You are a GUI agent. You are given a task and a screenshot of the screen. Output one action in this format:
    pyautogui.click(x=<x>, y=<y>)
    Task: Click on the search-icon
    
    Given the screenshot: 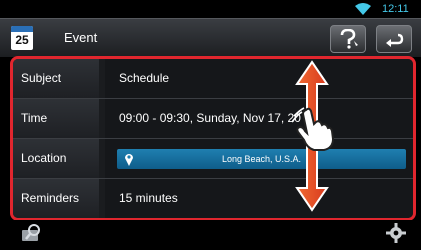 What is the action you would take?
    pyautogui.click(x=31, y=233)
    